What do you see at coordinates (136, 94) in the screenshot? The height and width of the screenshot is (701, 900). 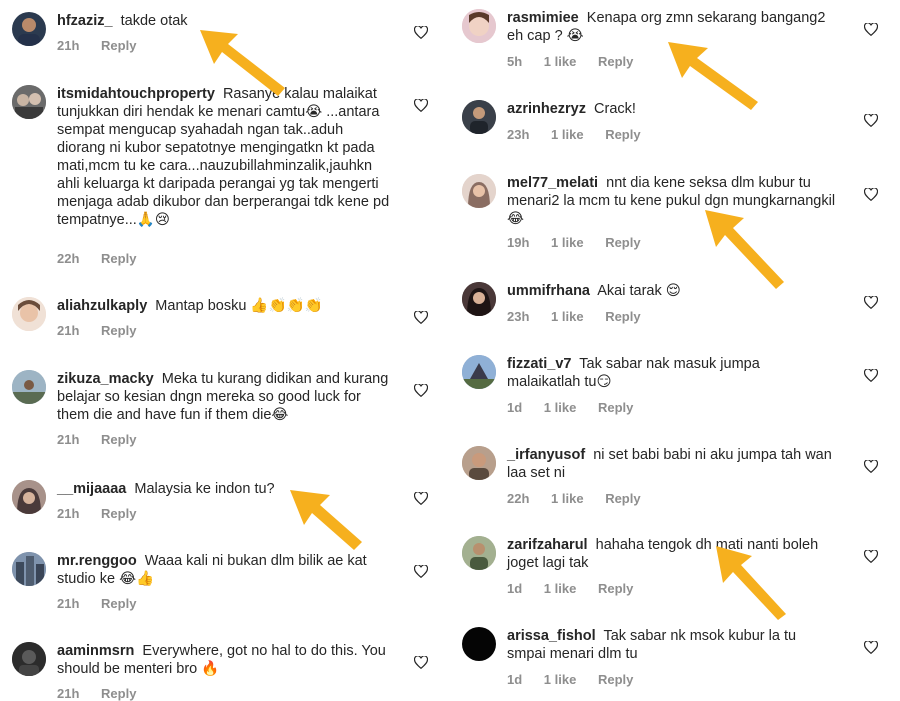 I see `comment-username: itsmidahtouchproperty` at bounding box center [136, 94].